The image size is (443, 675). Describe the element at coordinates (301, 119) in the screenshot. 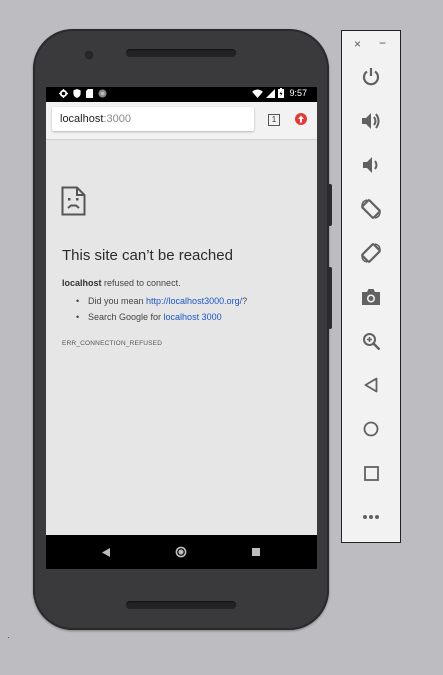

I see `update-available-icon` at that location.